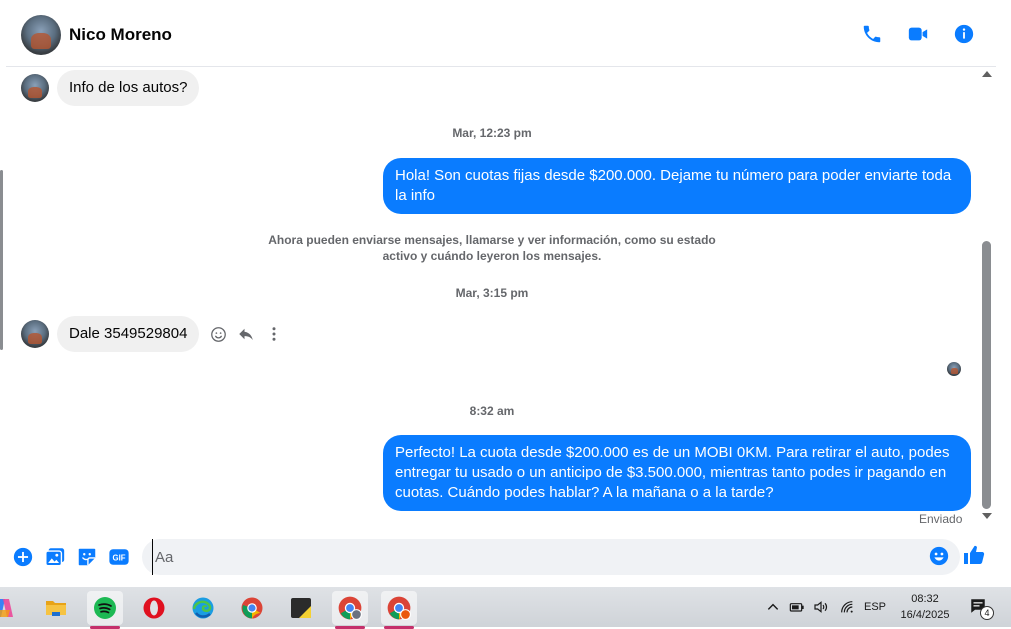 This screenshot has width=1011, height=629. I want to click on attach-image-button, so click(55, 557).